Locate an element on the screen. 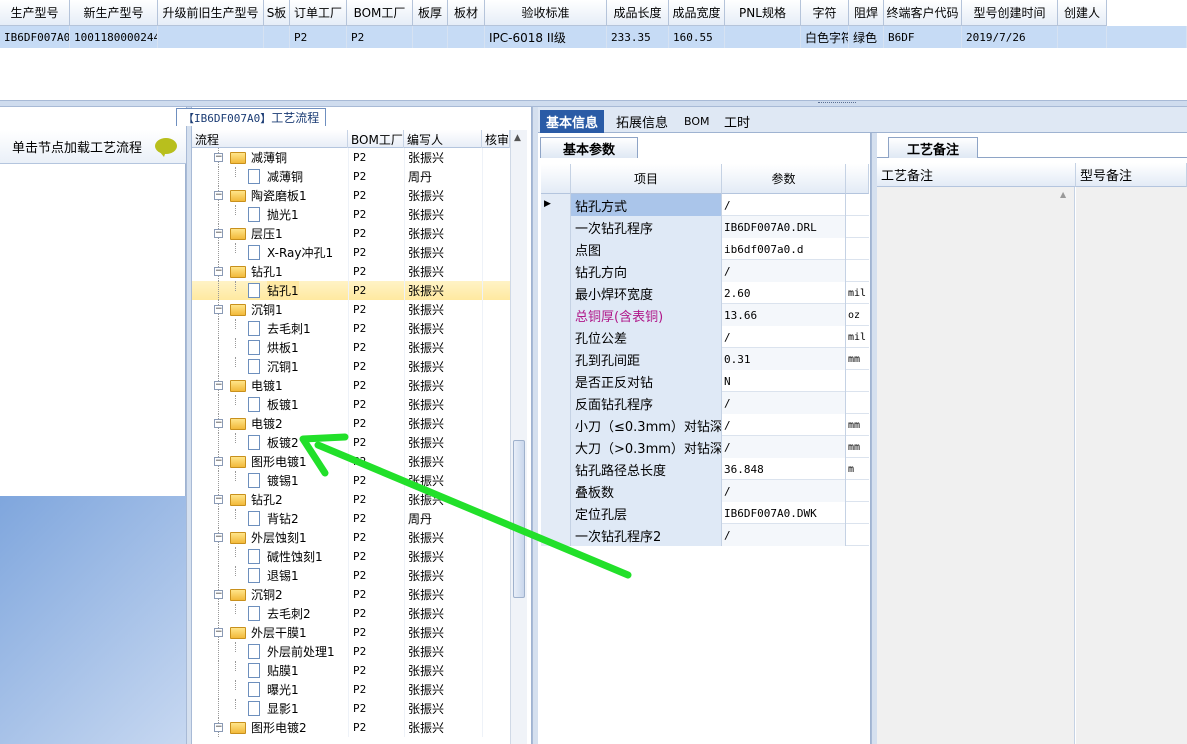  process-step-name: 板镀1 is located at coordinates (283, 404).